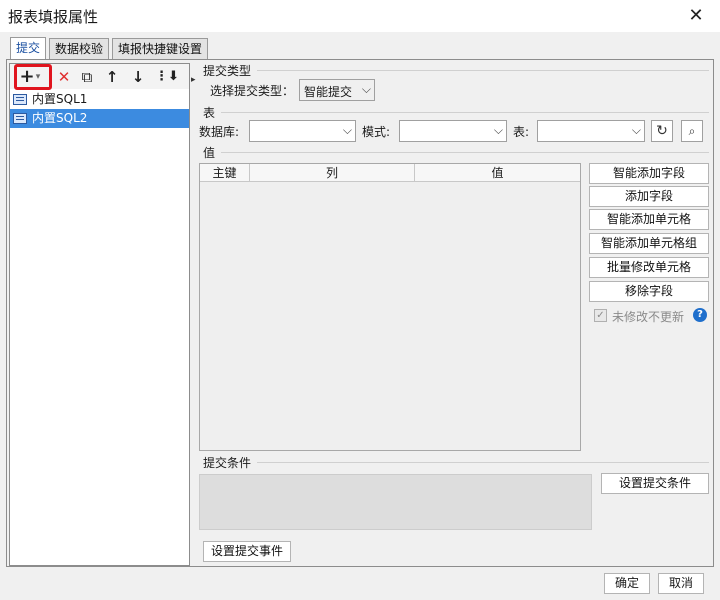 The height and width of the screenshot is (600, 720). What do you see at coordinates (99, 99) in the screenshot?
I see `list-item: 内置SQL1` at bounding box center [99, 99].